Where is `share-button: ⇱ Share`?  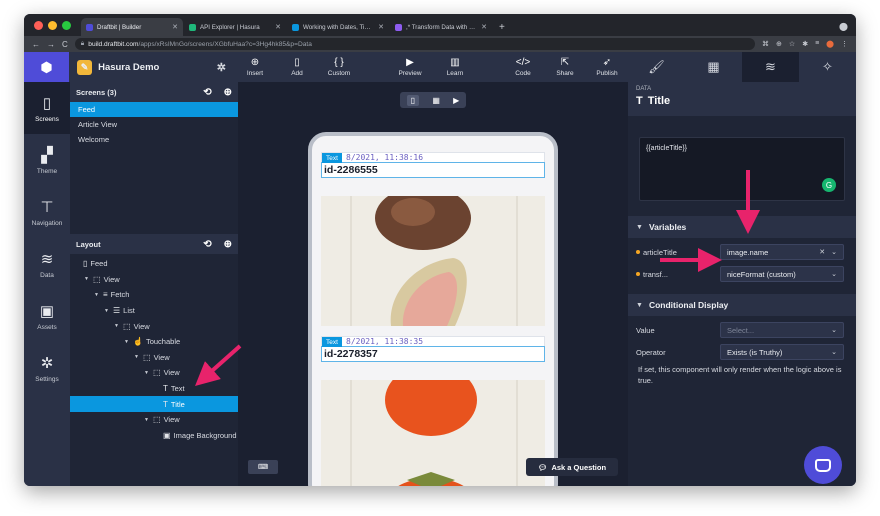 share-button: ⇱ Share is located at coordinates (565, 67).